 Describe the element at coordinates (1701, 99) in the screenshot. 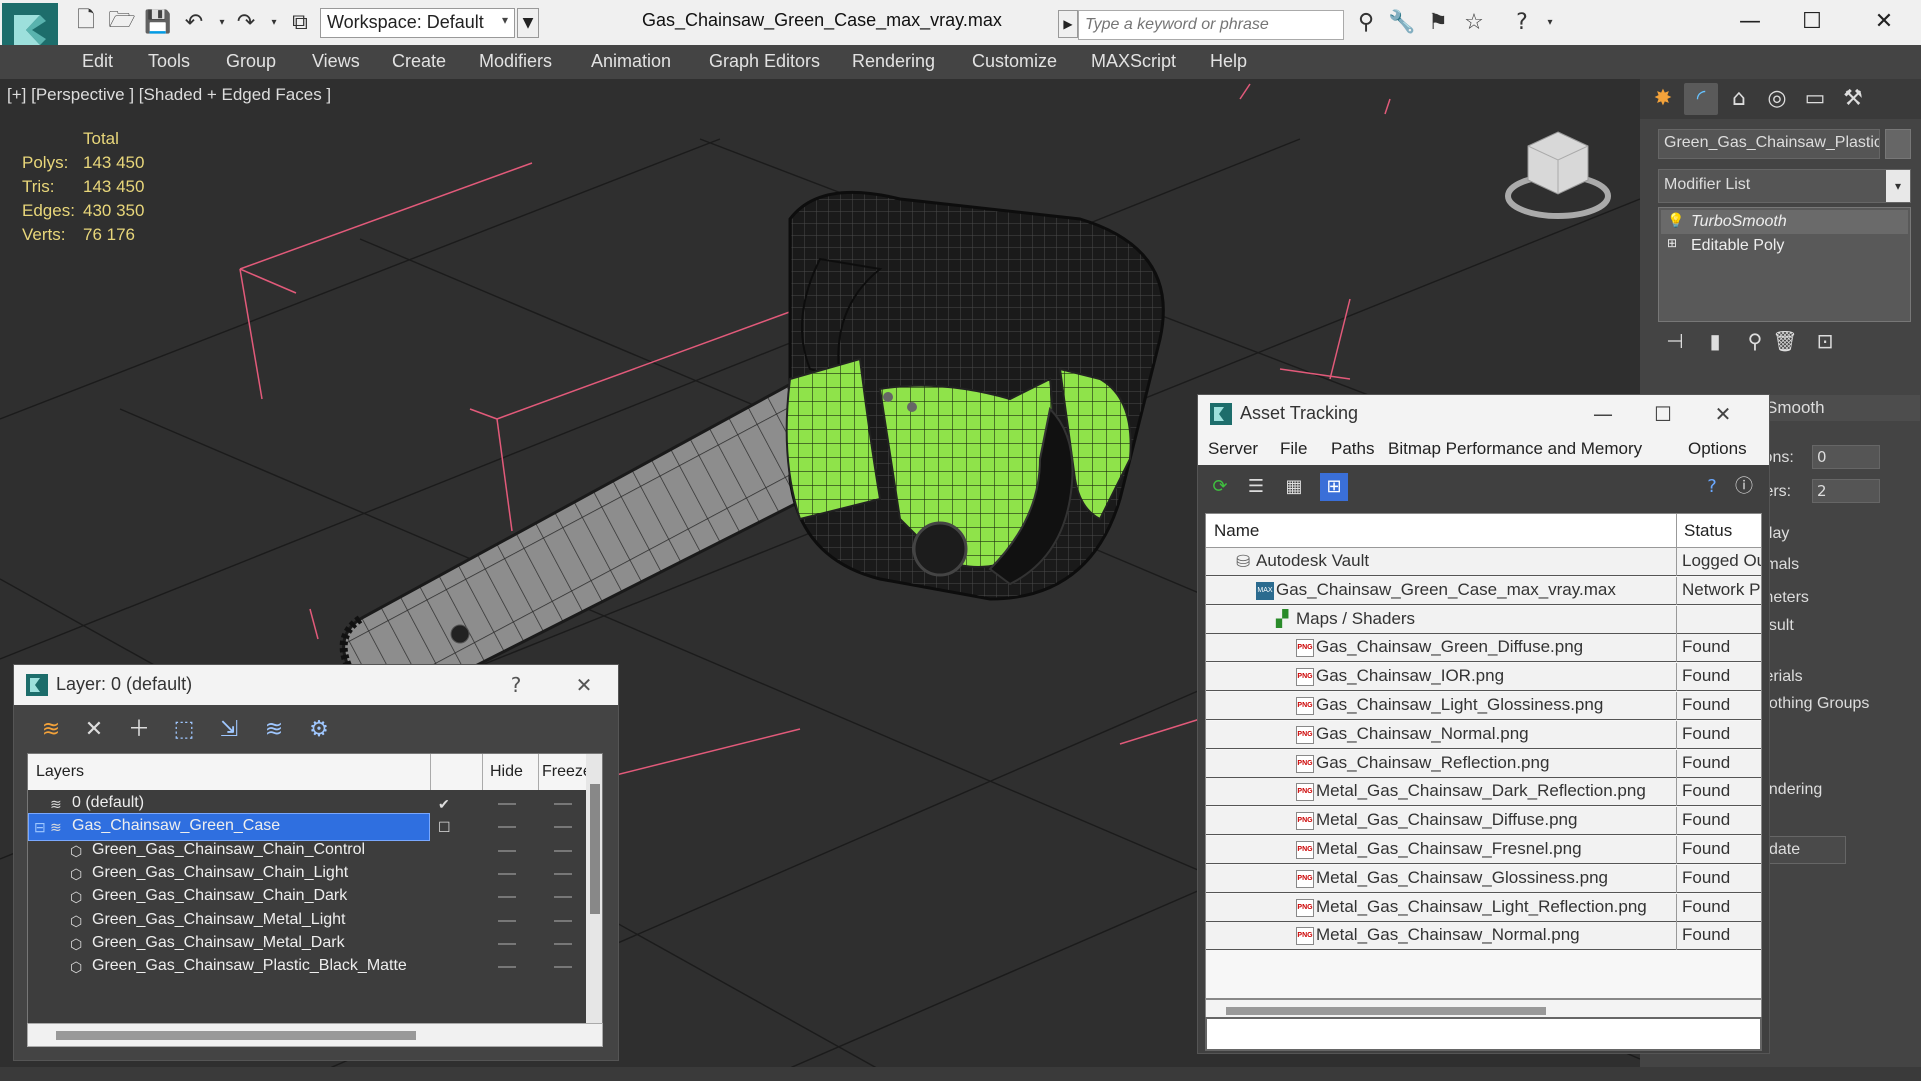

I see `modify-tab-icon: ◜` at that location.